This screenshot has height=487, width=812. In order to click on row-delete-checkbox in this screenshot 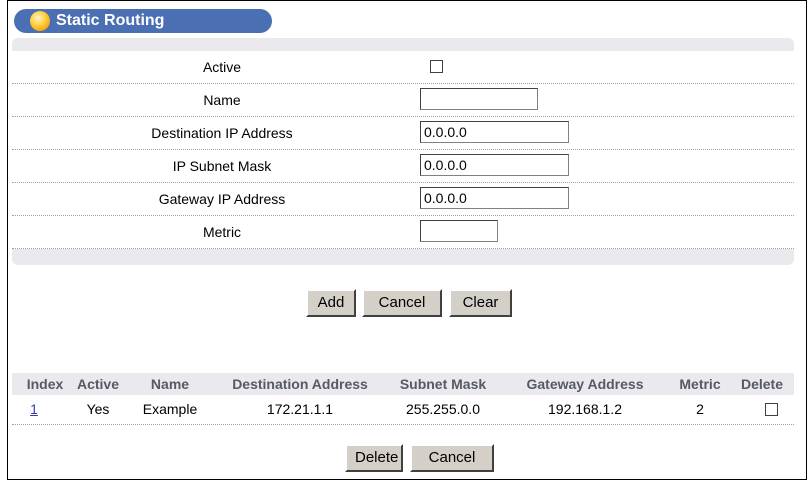, I will do `click(771, 409)`.